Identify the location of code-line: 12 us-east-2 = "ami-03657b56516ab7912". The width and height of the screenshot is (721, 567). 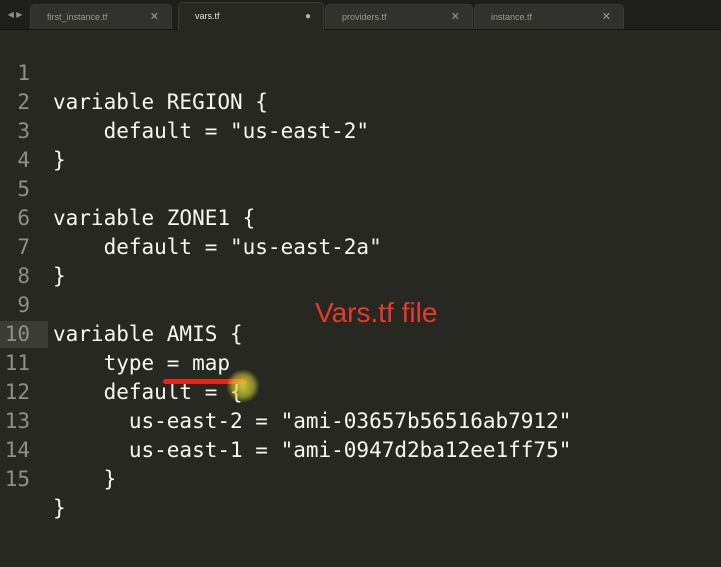
(360, 391).